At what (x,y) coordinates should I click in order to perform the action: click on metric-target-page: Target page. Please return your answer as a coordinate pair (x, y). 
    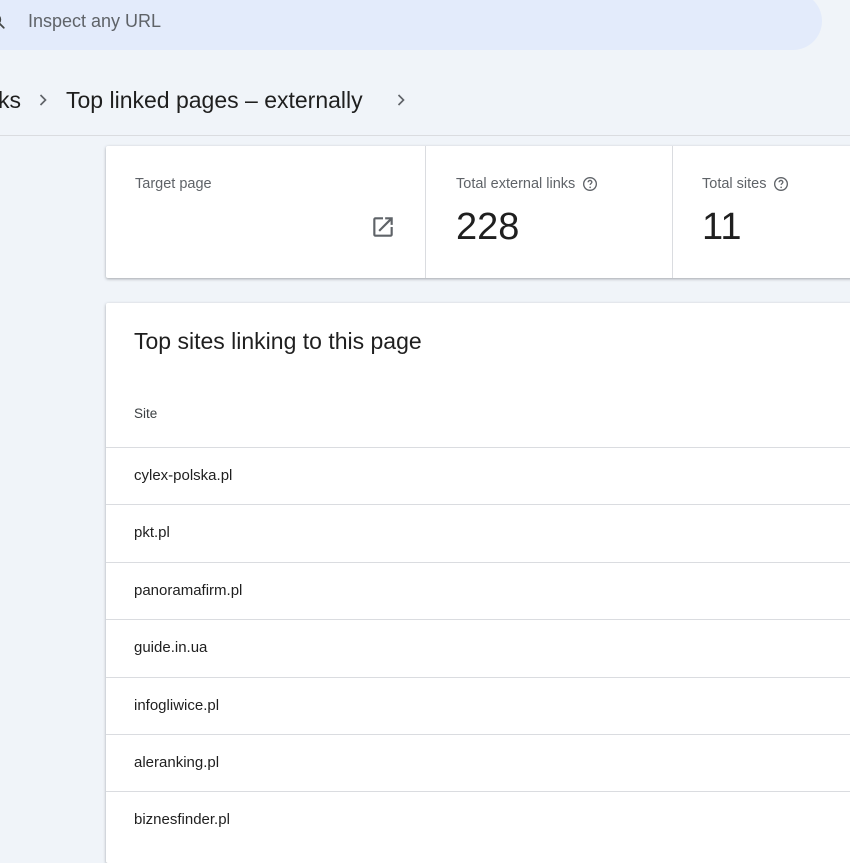
    Looking at the image, I should click on (266, 212).